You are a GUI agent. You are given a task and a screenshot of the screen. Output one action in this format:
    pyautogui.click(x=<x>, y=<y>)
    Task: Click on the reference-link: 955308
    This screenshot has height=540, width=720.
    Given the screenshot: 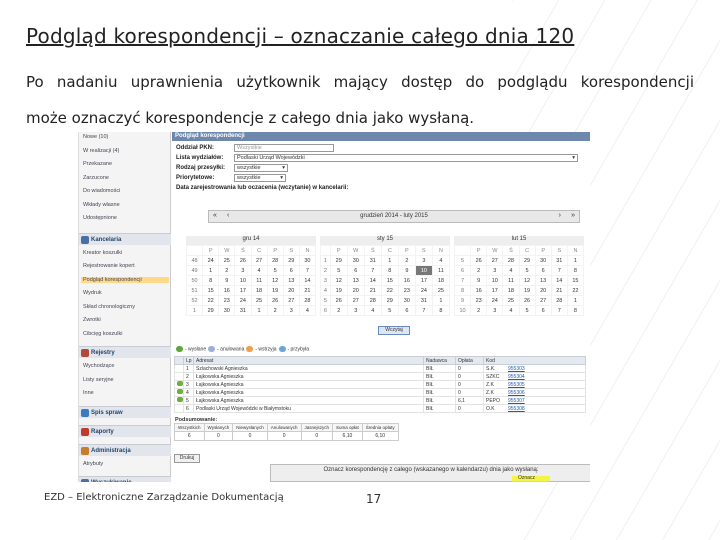 What is the action you would take?
    pyautogui.click(x=516, y=409)
    